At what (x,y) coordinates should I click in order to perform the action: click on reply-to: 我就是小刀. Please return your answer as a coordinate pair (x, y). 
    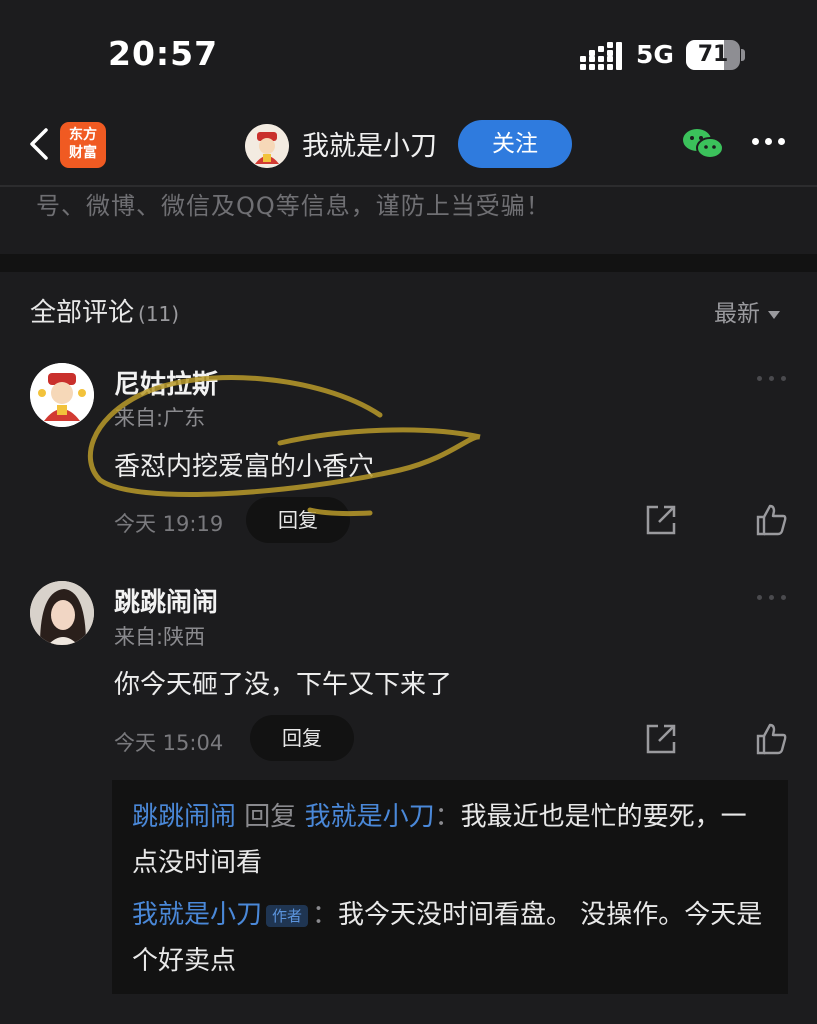
    Looking at the image, I should click on (370, 817).